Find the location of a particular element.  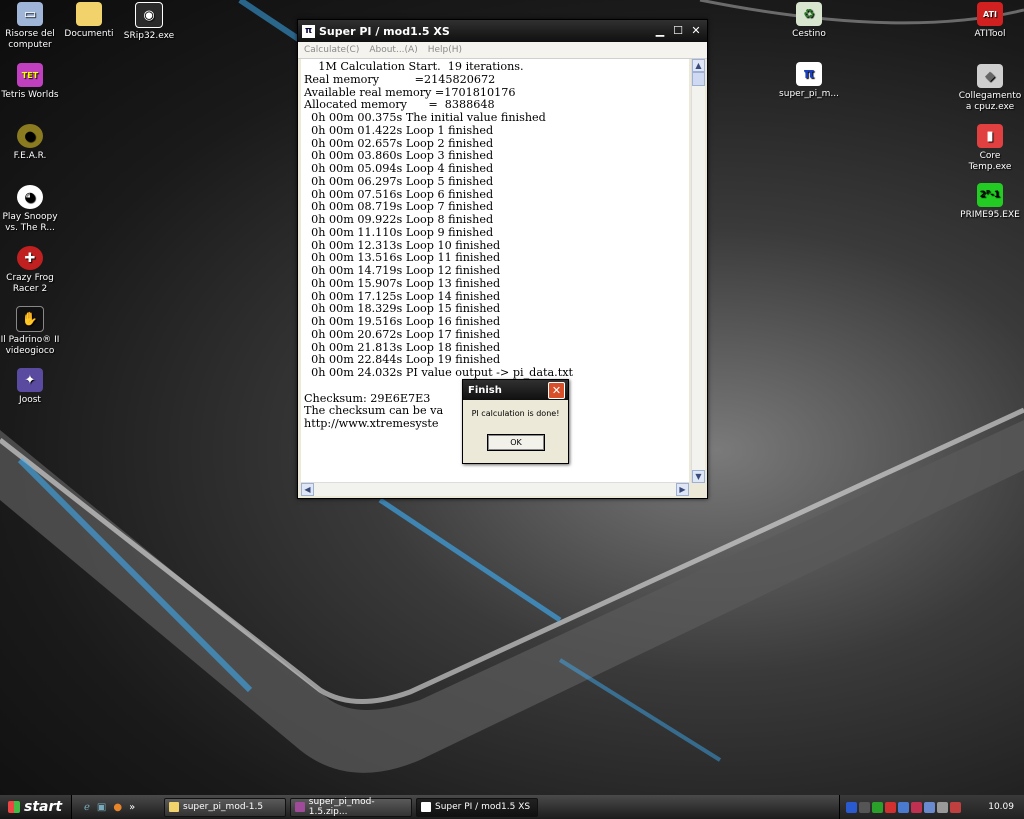

vertical-scrollbar: ▲ ▼ is located at coordinates (698, 271).